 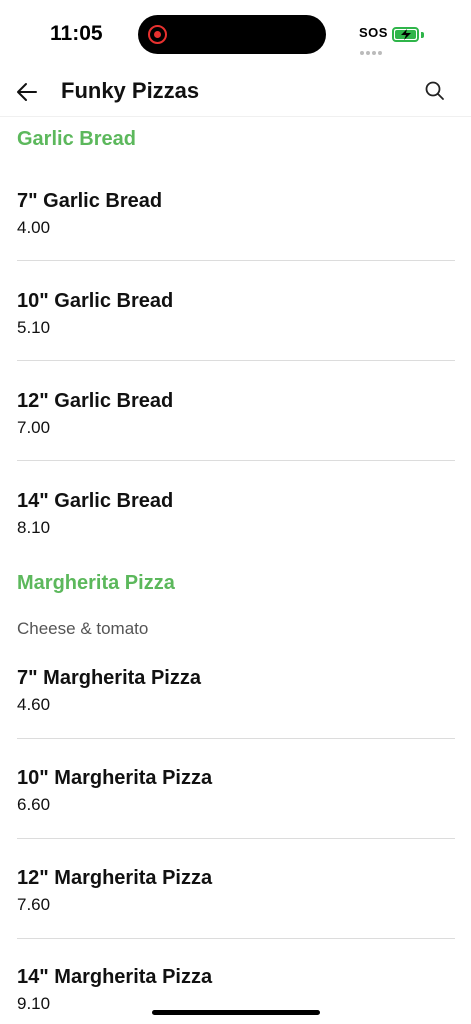 What do you see at coordinates (236, 989) in the screenshot?
I see `menu-item: 14" Margherita Pizza 9.10` at bounding box center [236, 989].